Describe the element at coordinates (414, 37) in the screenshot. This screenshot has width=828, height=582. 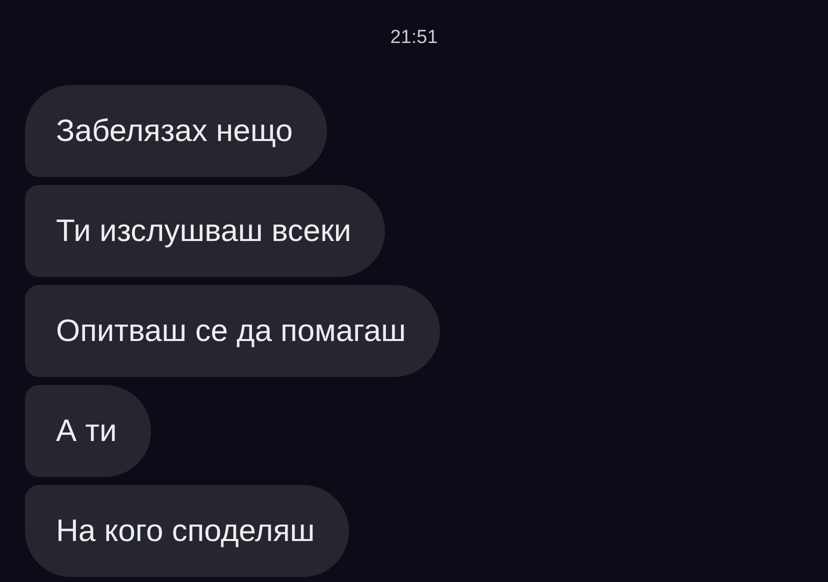
I see `timestamp: 21:51` at that location.